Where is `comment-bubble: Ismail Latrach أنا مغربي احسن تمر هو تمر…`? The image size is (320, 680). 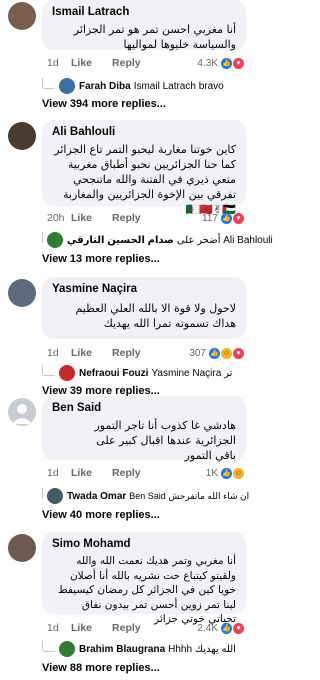 comment-bubble: Ismail Latrach أنا مغربي احسن تمر هو تمر… is located at coordinates (144, 25).